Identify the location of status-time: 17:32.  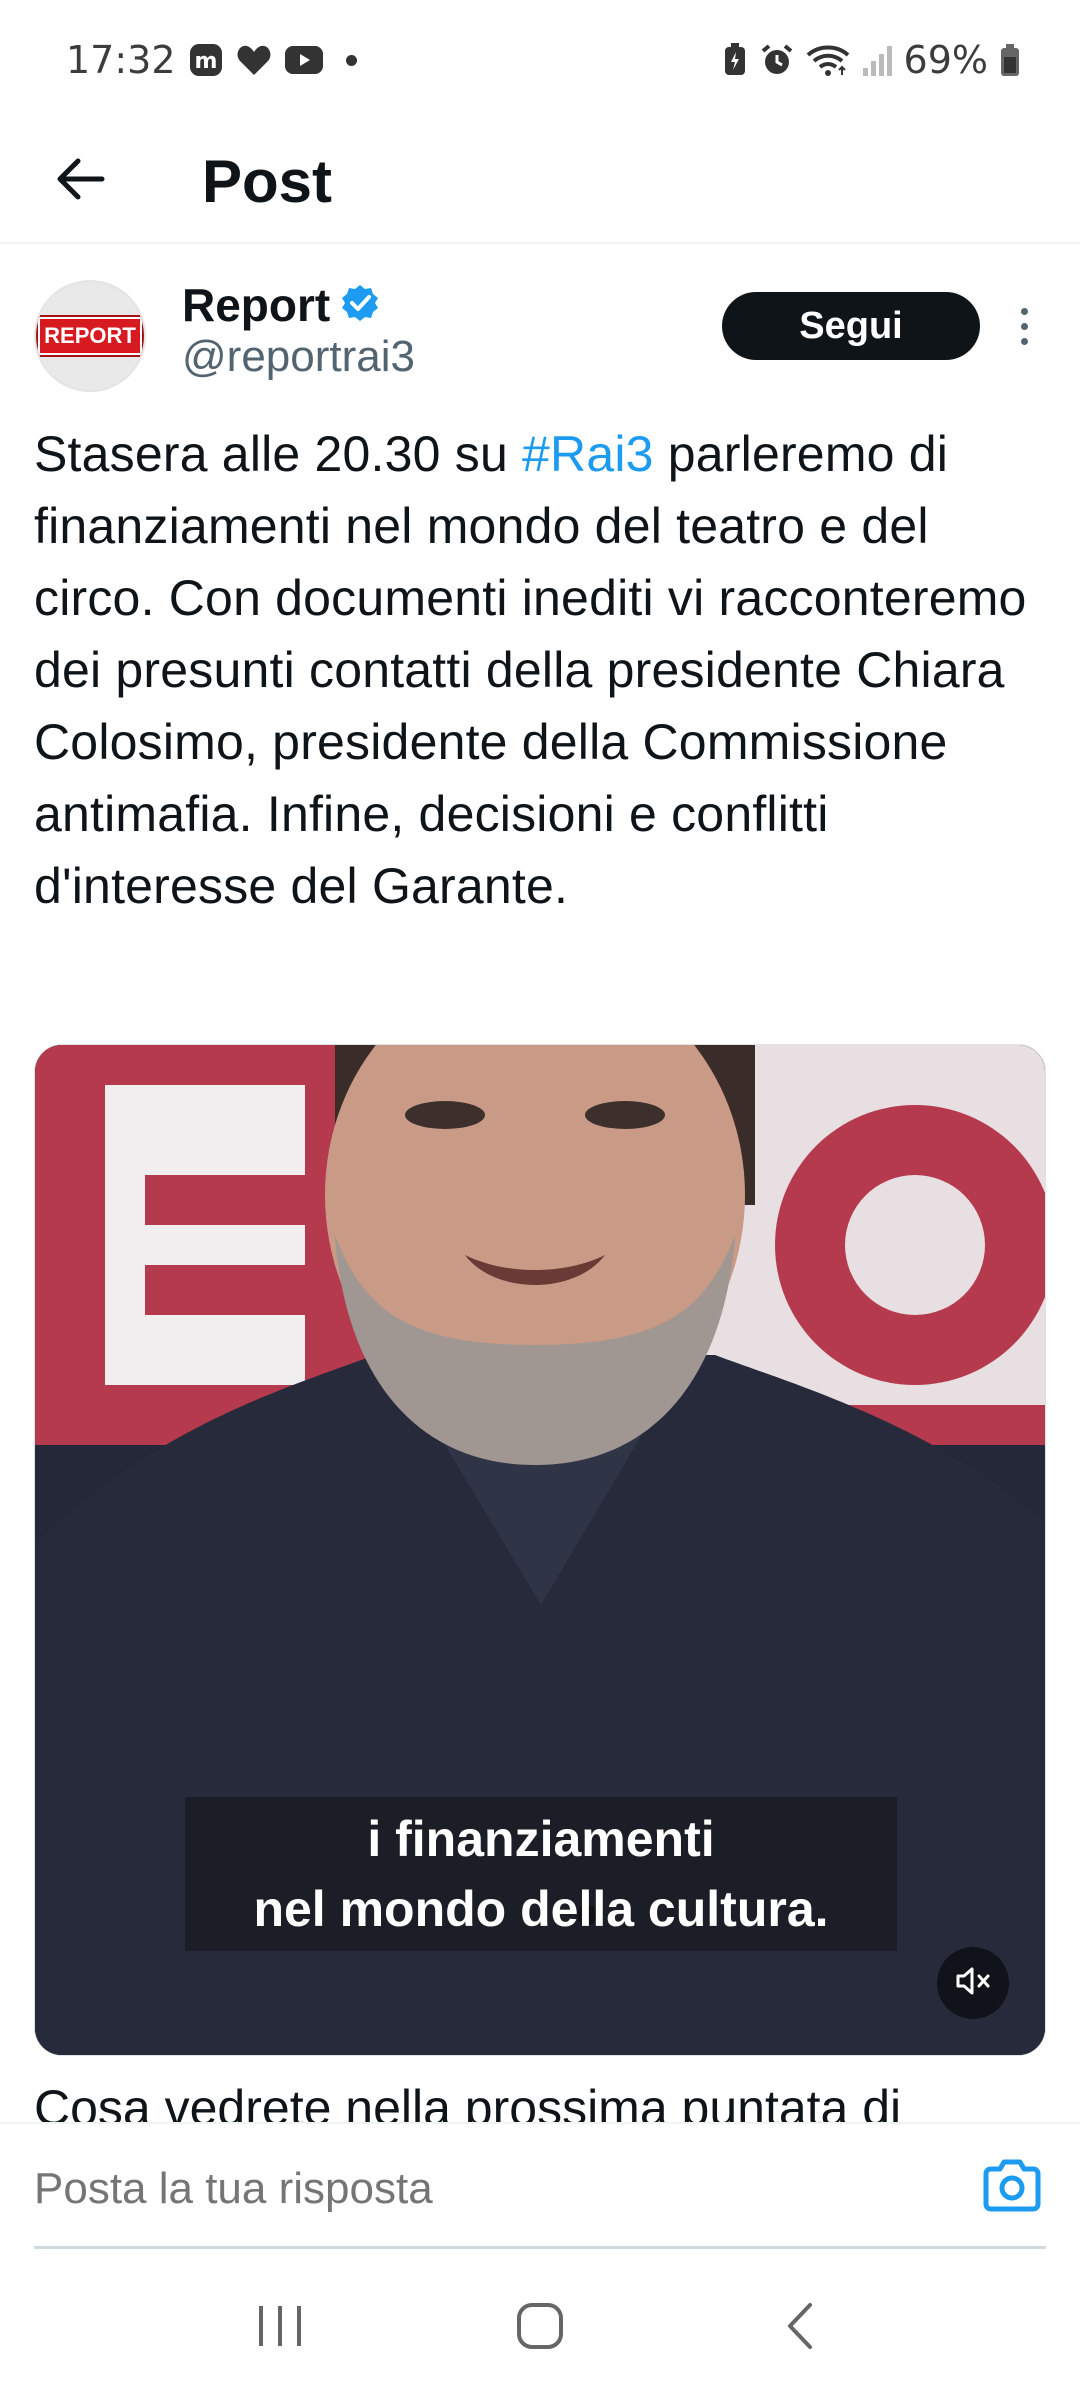
(121, 60).